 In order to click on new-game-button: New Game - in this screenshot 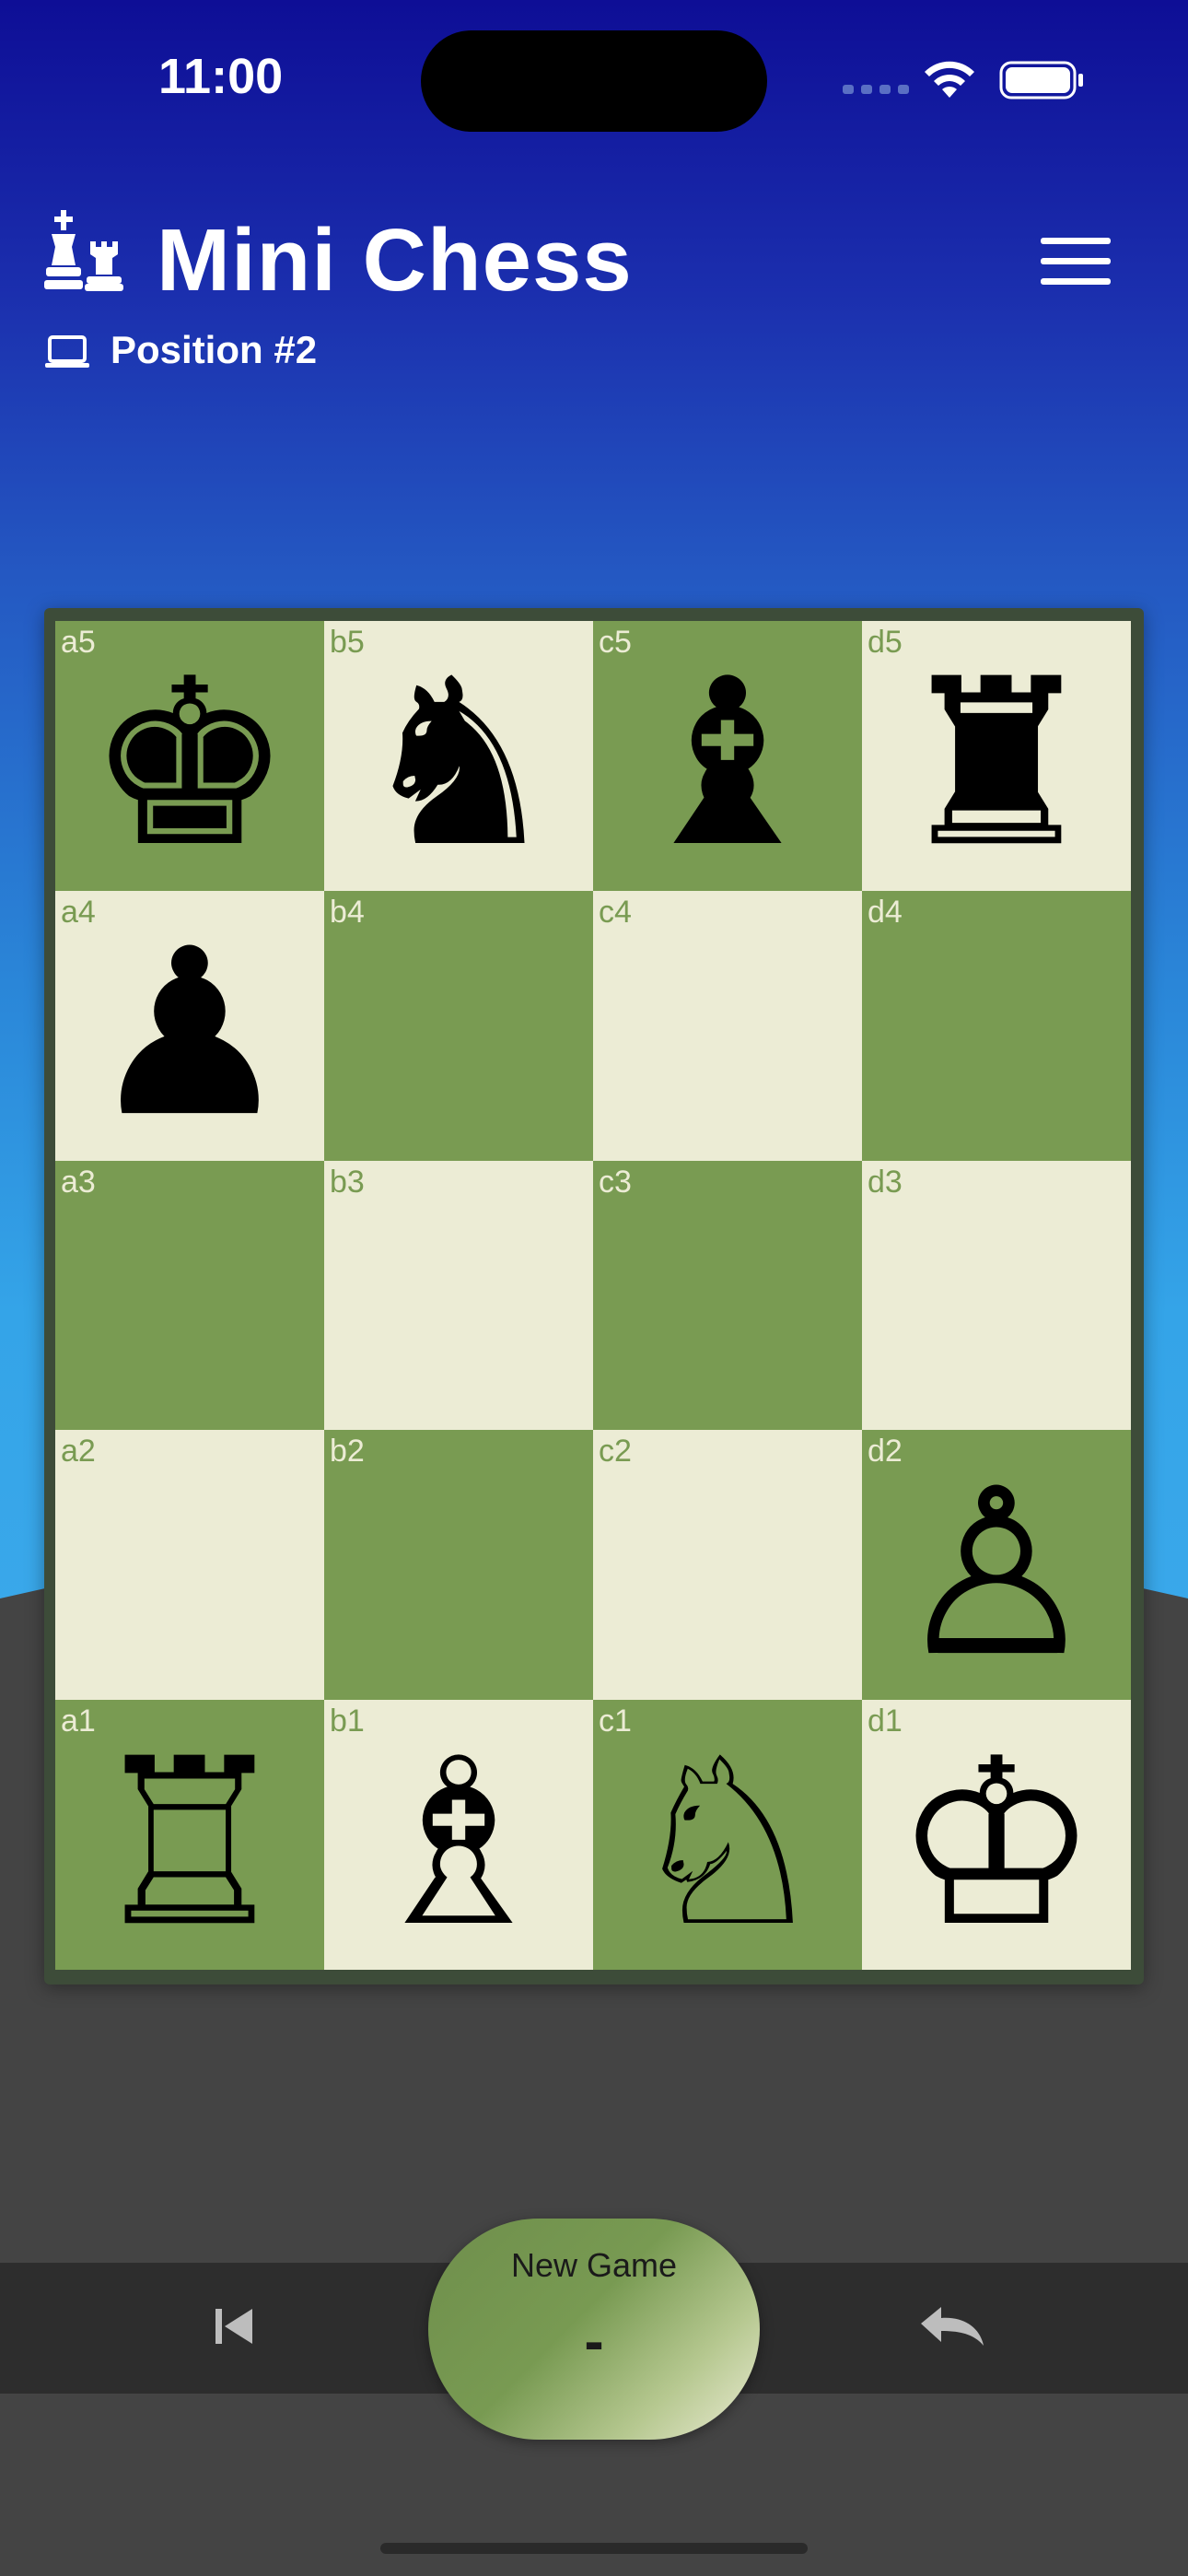, I will do `click(594, 2330)`.